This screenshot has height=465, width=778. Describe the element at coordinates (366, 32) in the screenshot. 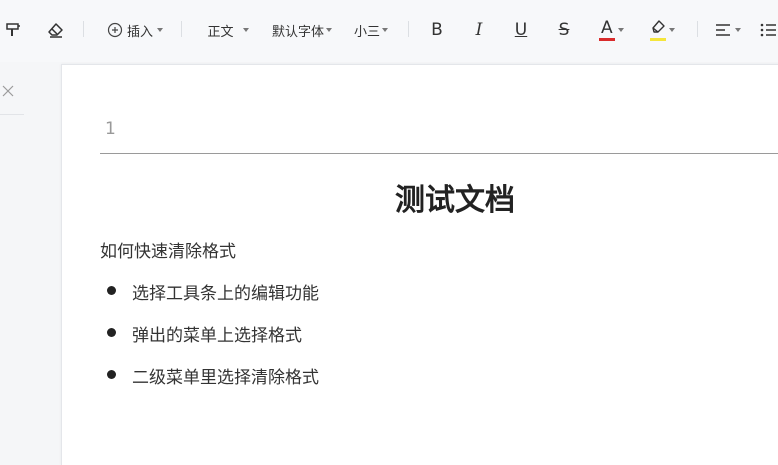

I see `font-size-label: 小三` at that location.